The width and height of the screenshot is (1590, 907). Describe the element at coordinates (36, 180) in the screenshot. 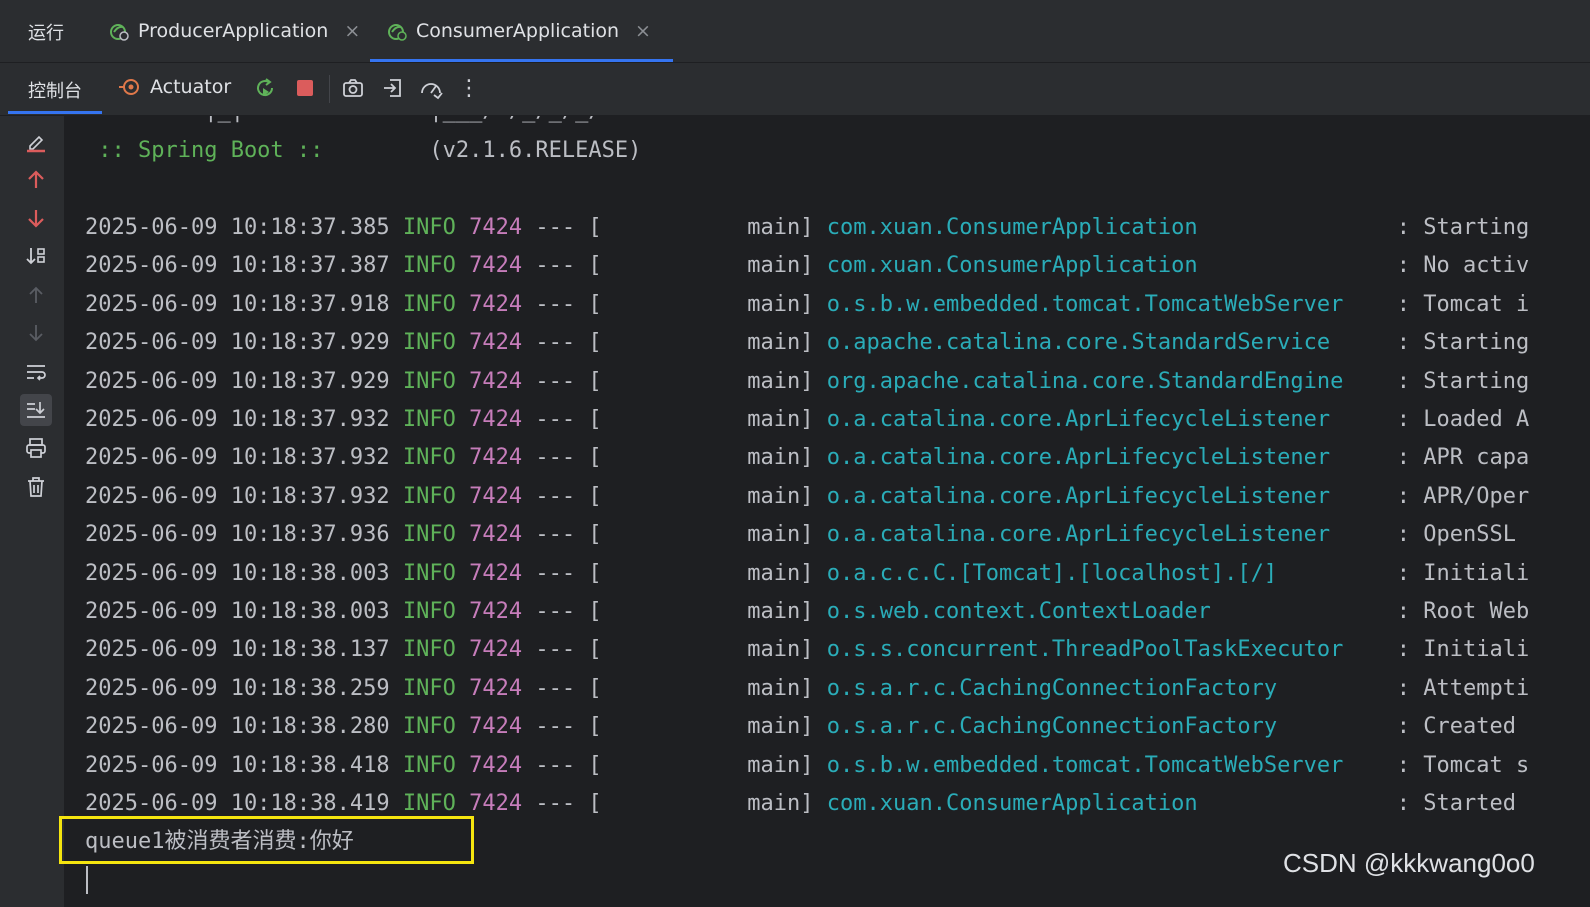

I see `up-arrow-icon` at that location.